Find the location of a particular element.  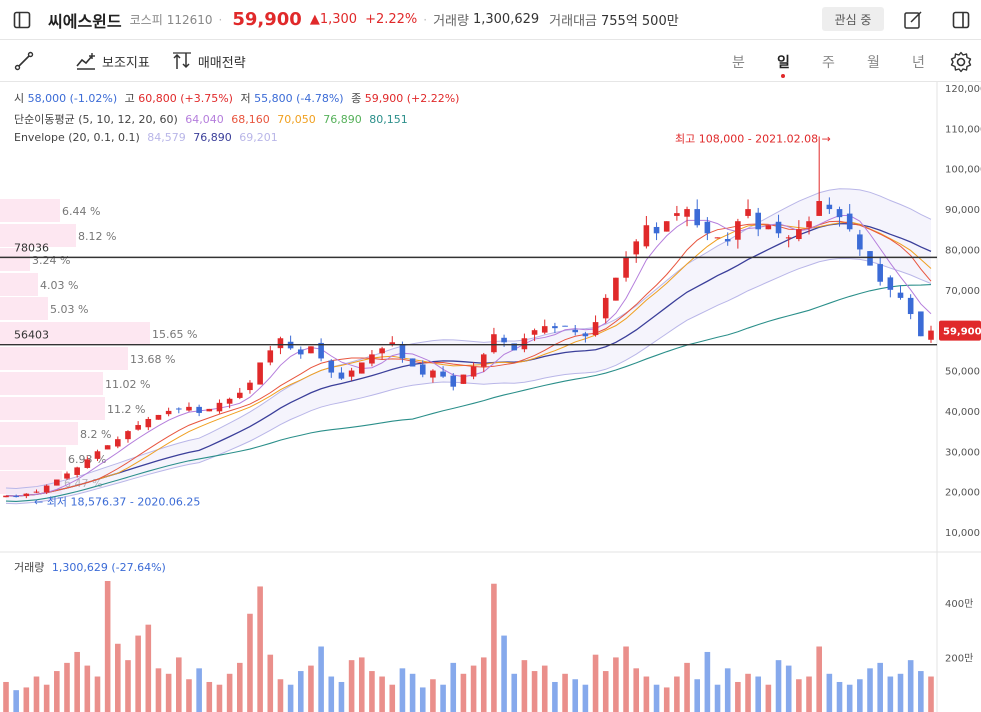

volume-profile-label: 8.12 % is located at coordinates (97, 236).